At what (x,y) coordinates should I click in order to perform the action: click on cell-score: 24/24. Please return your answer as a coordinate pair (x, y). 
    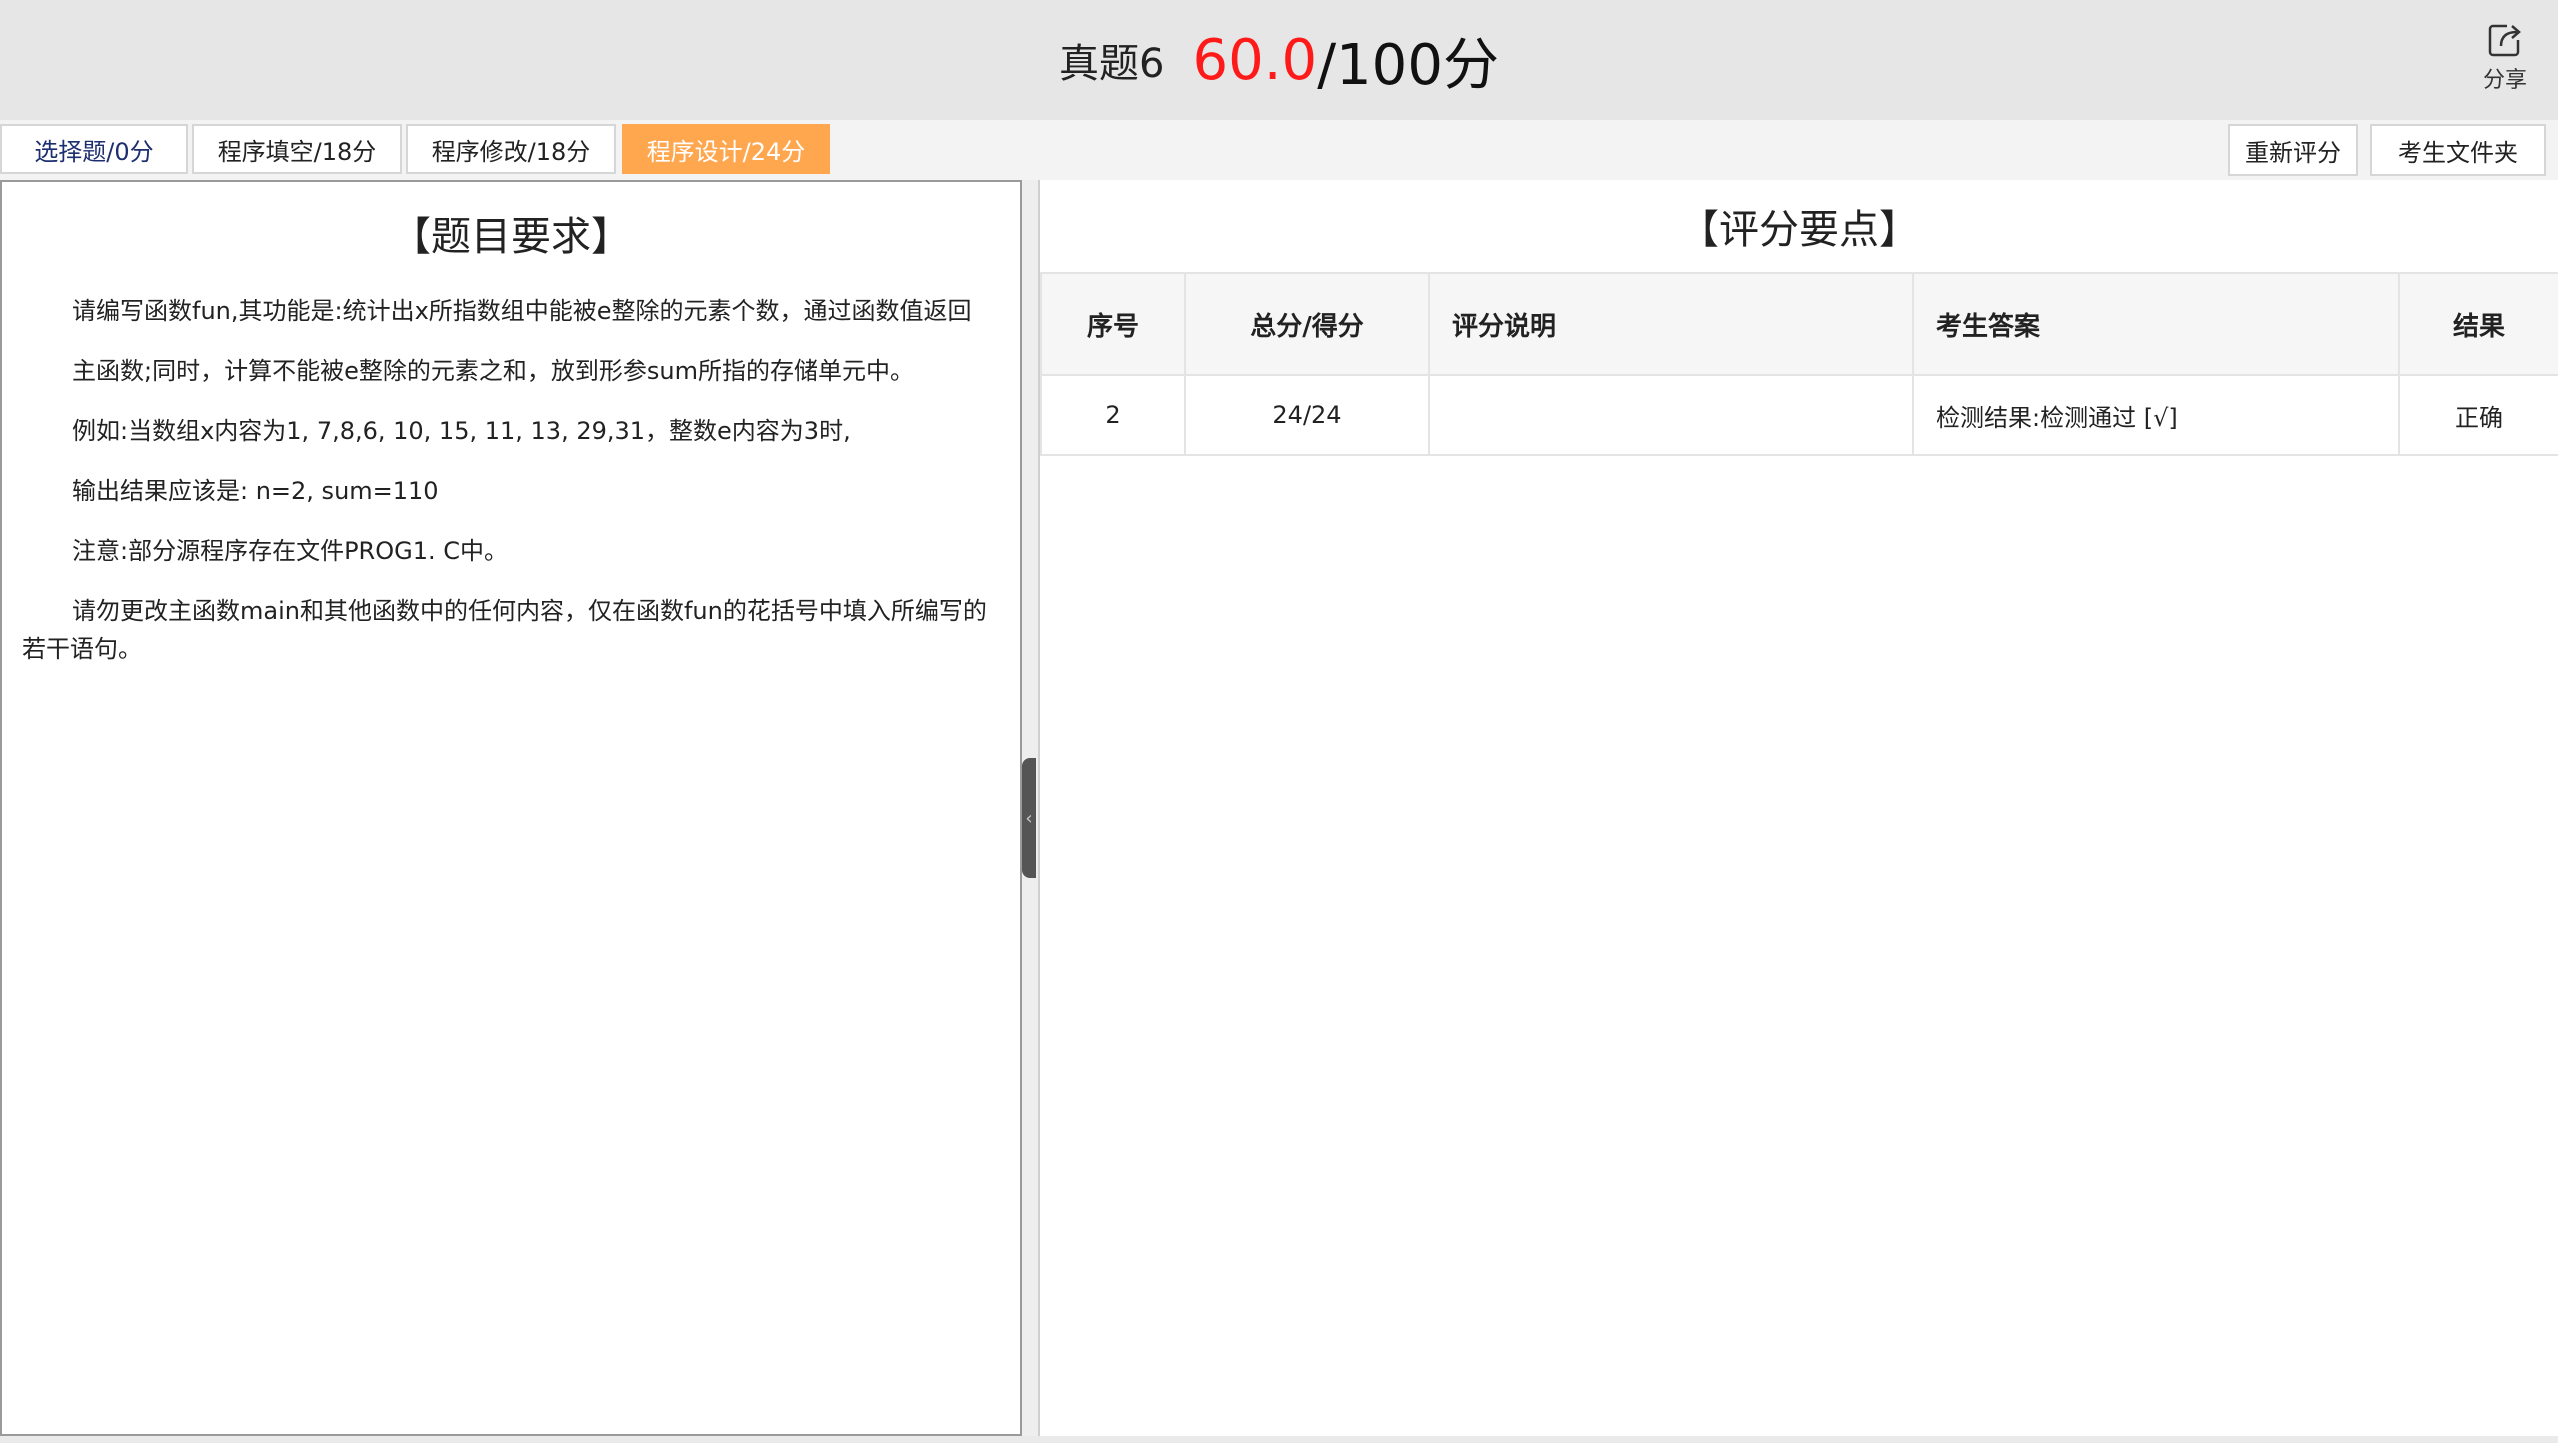
    Looking at the image, I should click on (1307, 415).